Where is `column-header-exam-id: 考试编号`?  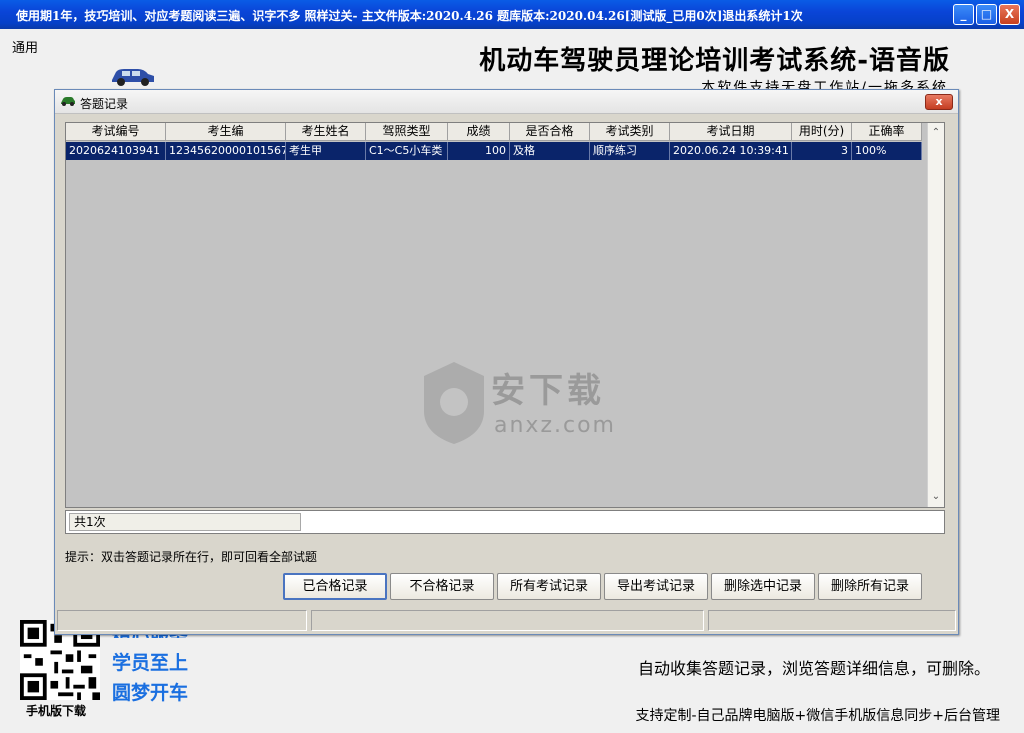 column-header-exam-id: 考试编号 is located at coordinates (116, 132).